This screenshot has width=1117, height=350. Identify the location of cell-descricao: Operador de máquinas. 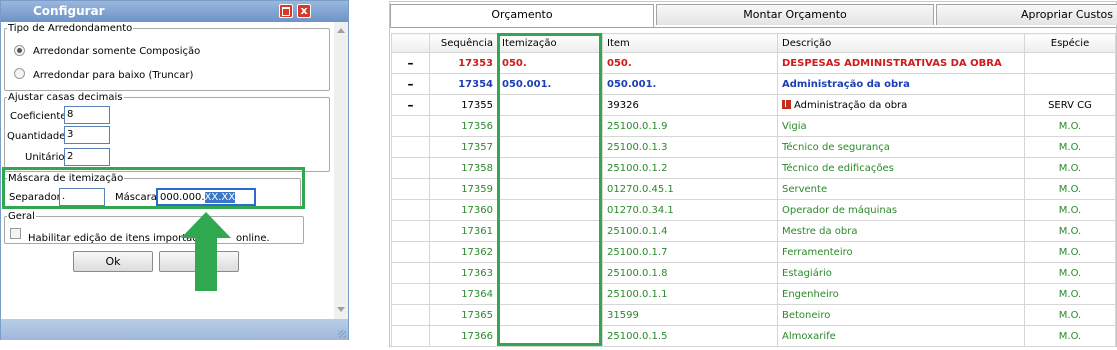
(901, 210).